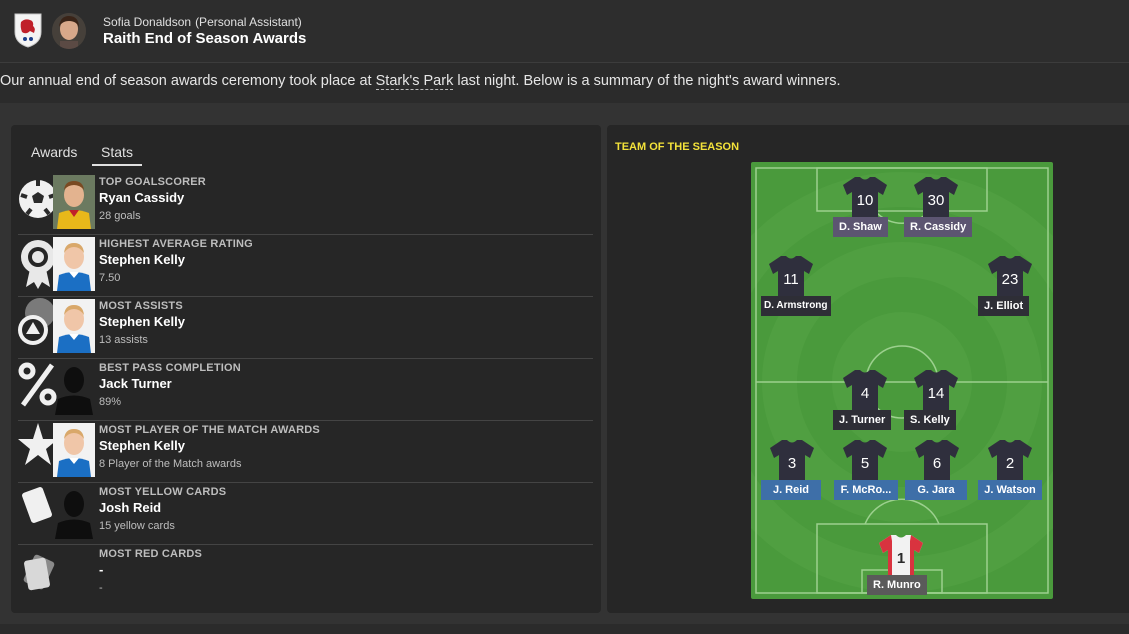  Describe the element at coordinates (1010, 279) in the screenshot. I see `shirt-number: 23` at that location.